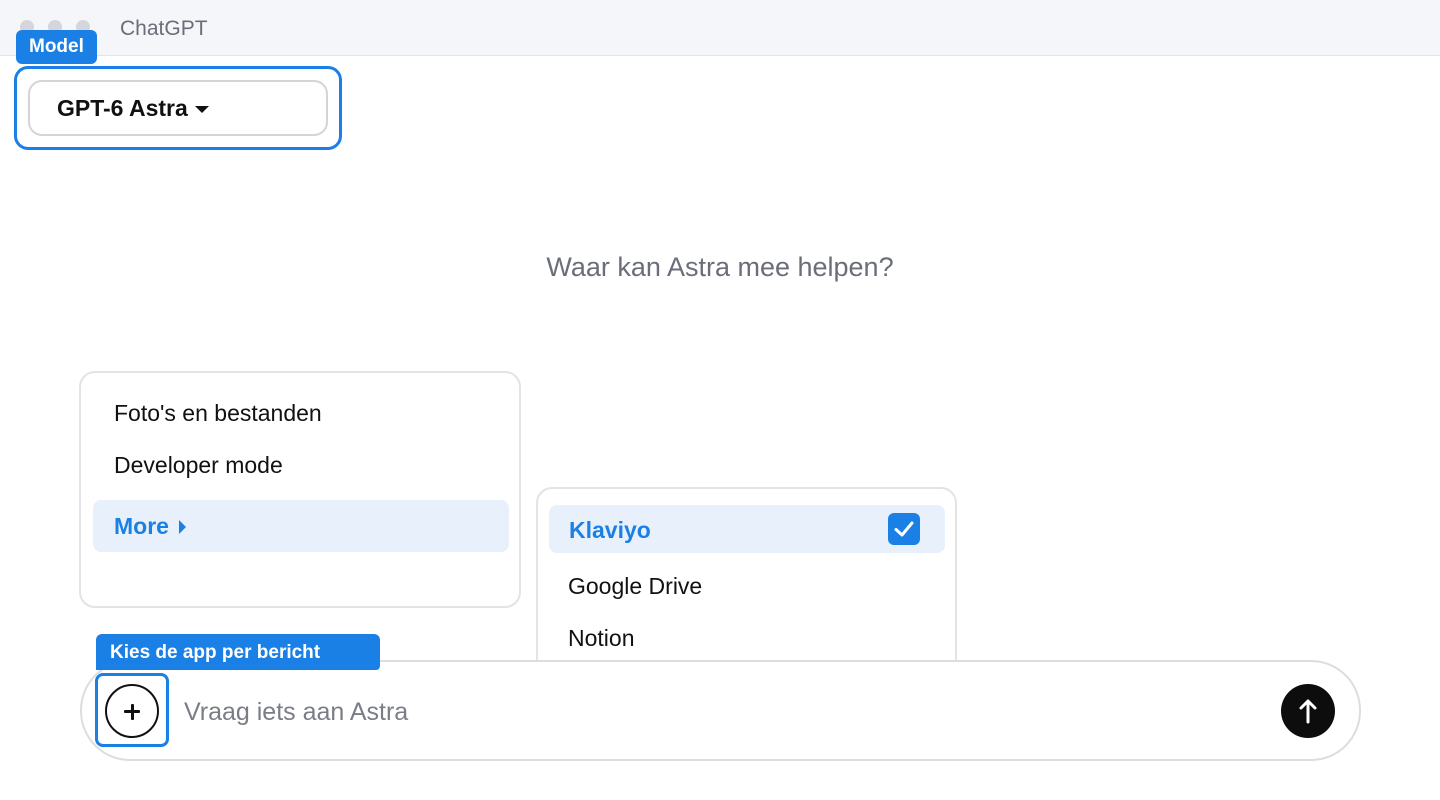 This screenshot has height=800, width=1440. Describe the element at coordinates (218, 413) in the screenshot. I see `menu-item-photos-files: Foto's en bestanden` at that location.